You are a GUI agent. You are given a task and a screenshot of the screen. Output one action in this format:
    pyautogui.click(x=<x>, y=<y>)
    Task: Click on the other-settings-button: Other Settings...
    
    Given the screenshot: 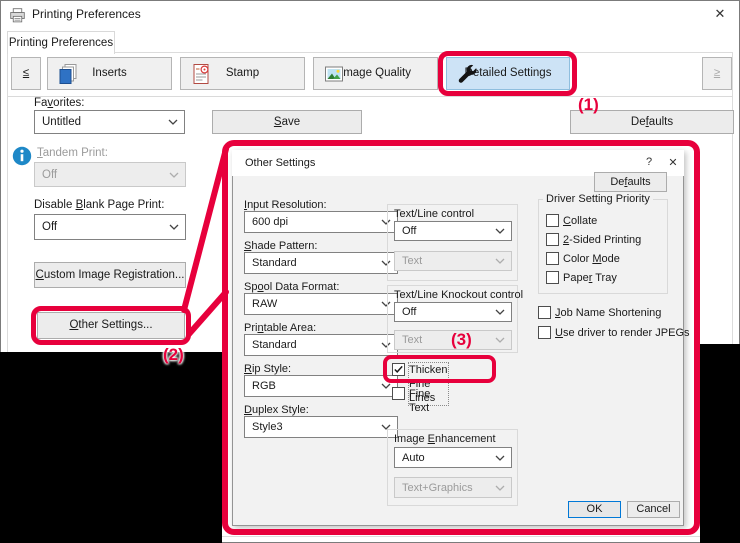 What is the action you would take?
    pyautogui.click(x=111, y=325)
    